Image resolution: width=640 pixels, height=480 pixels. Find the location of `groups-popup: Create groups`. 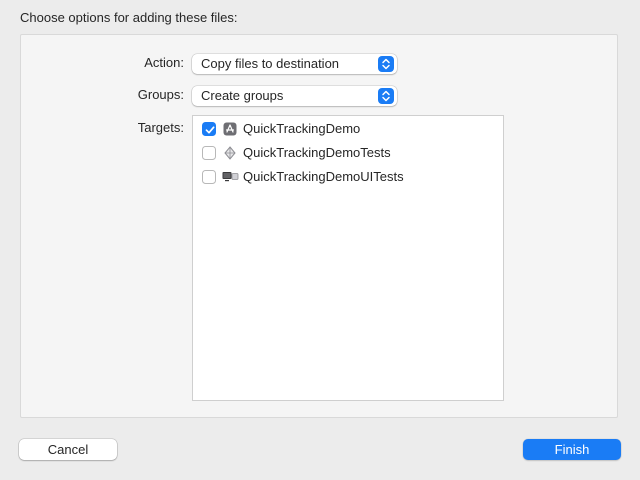

groups-popup: Create groups is located at coordinates (294, 96).